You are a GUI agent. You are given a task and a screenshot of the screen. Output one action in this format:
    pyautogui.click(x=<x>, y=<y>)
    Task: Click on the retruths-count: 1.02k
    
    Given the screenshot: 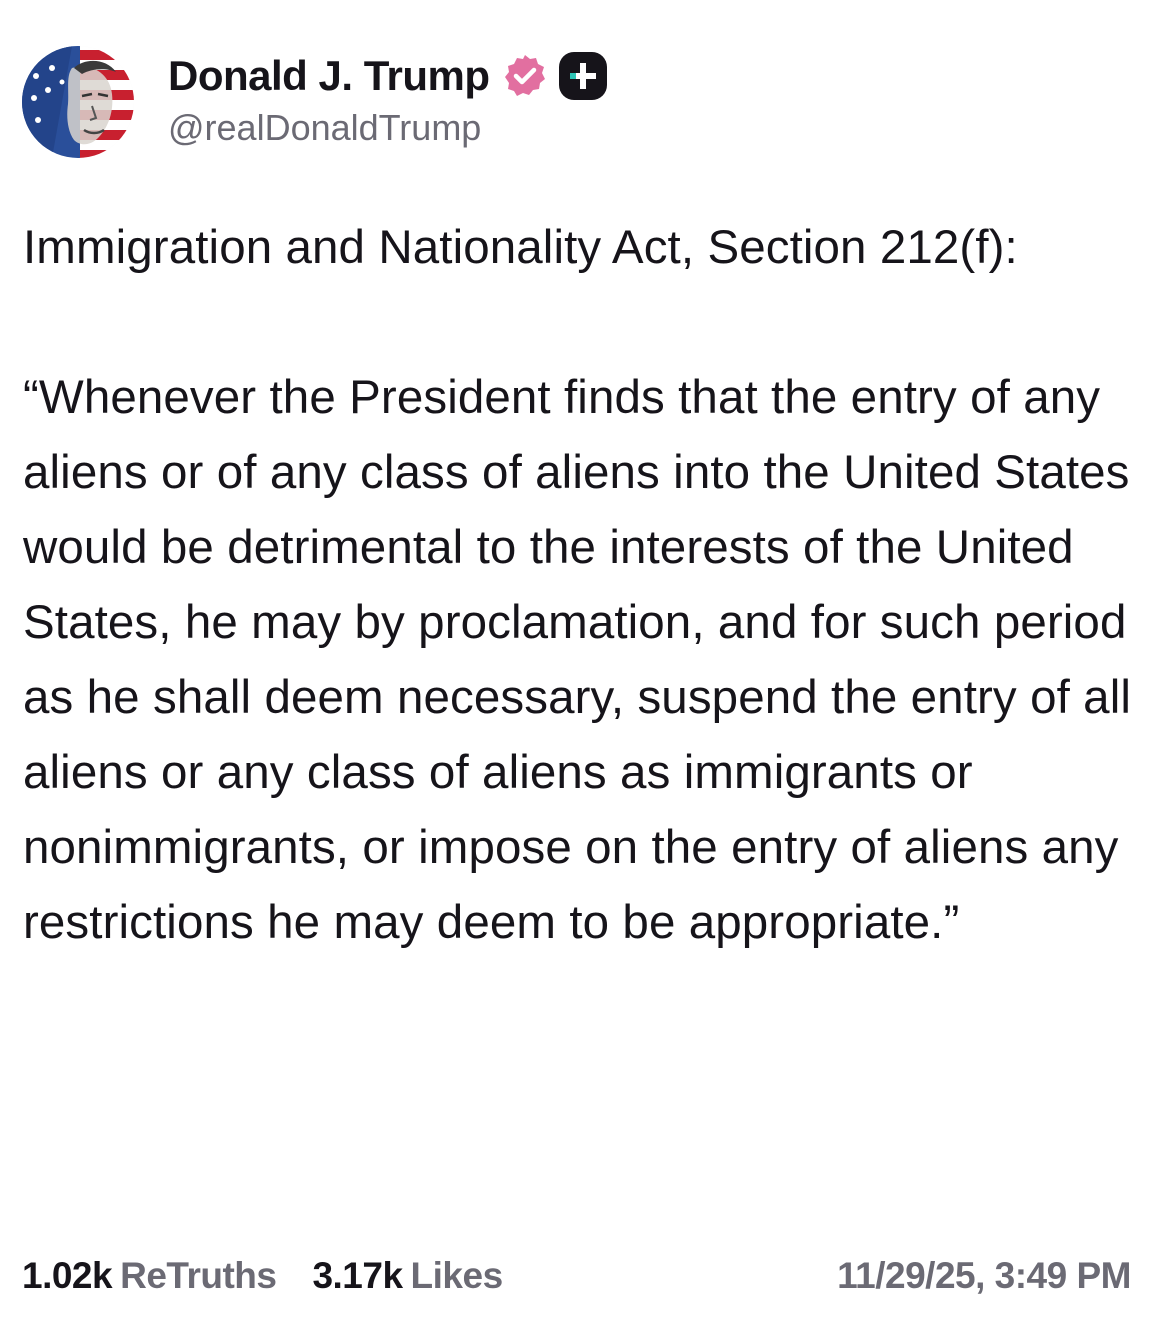 What is the action you would take?
    pyautogui.click(x=67, y=1275)
    